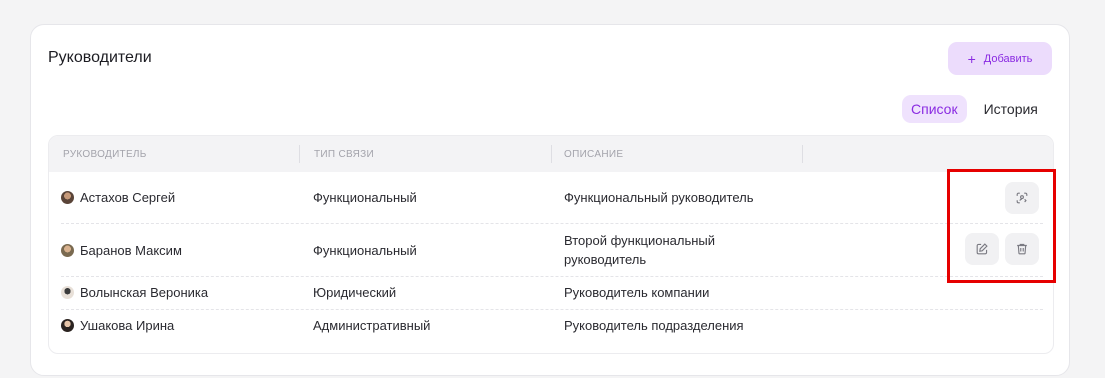  I want to click on column-header-manager: РУКОВОДИТЕЛЬ, so click(105, 154).